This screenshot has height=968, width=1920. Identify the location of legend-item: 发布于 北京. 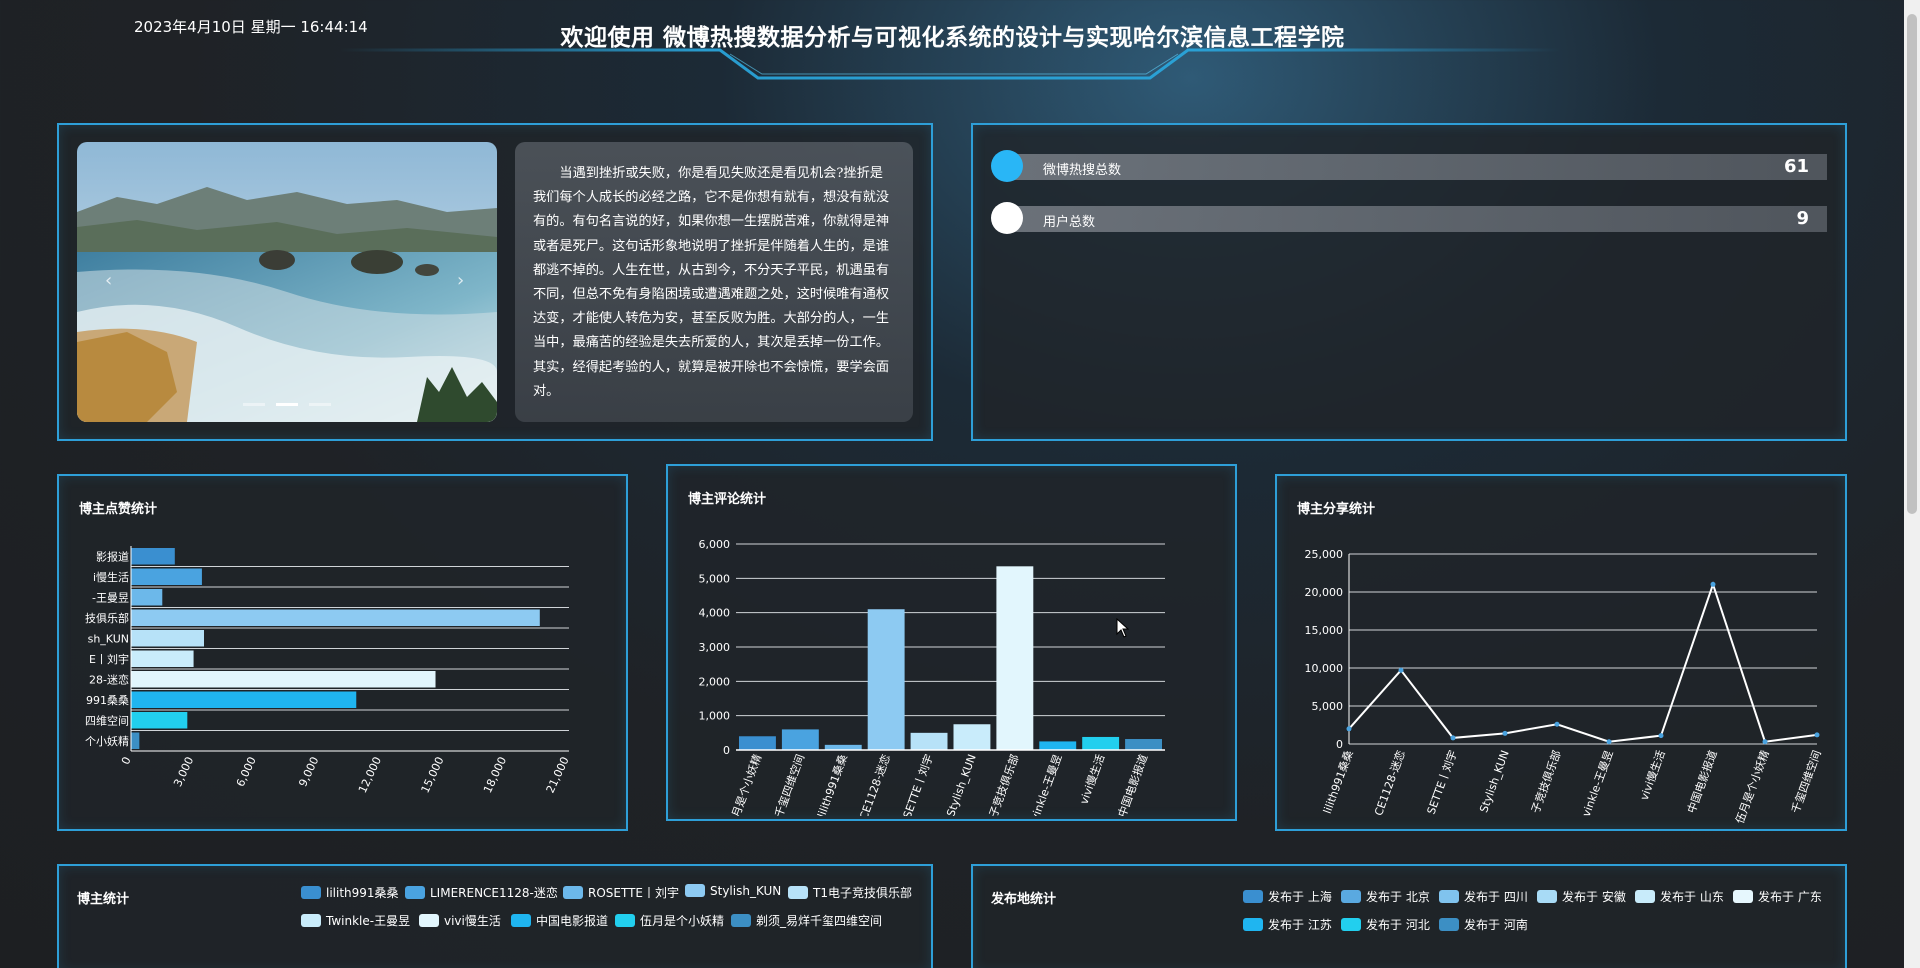
(1385, 896).